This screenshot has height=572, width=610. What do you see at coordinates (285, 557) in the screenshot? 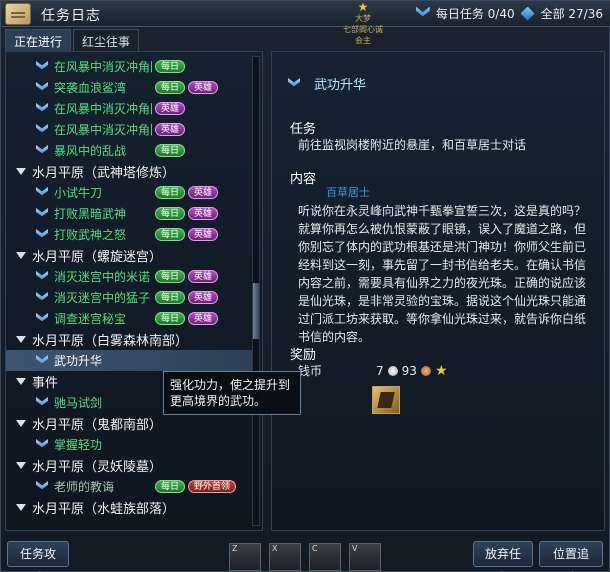
I see `hotkey-x: X` at bounding box center [285, 557].